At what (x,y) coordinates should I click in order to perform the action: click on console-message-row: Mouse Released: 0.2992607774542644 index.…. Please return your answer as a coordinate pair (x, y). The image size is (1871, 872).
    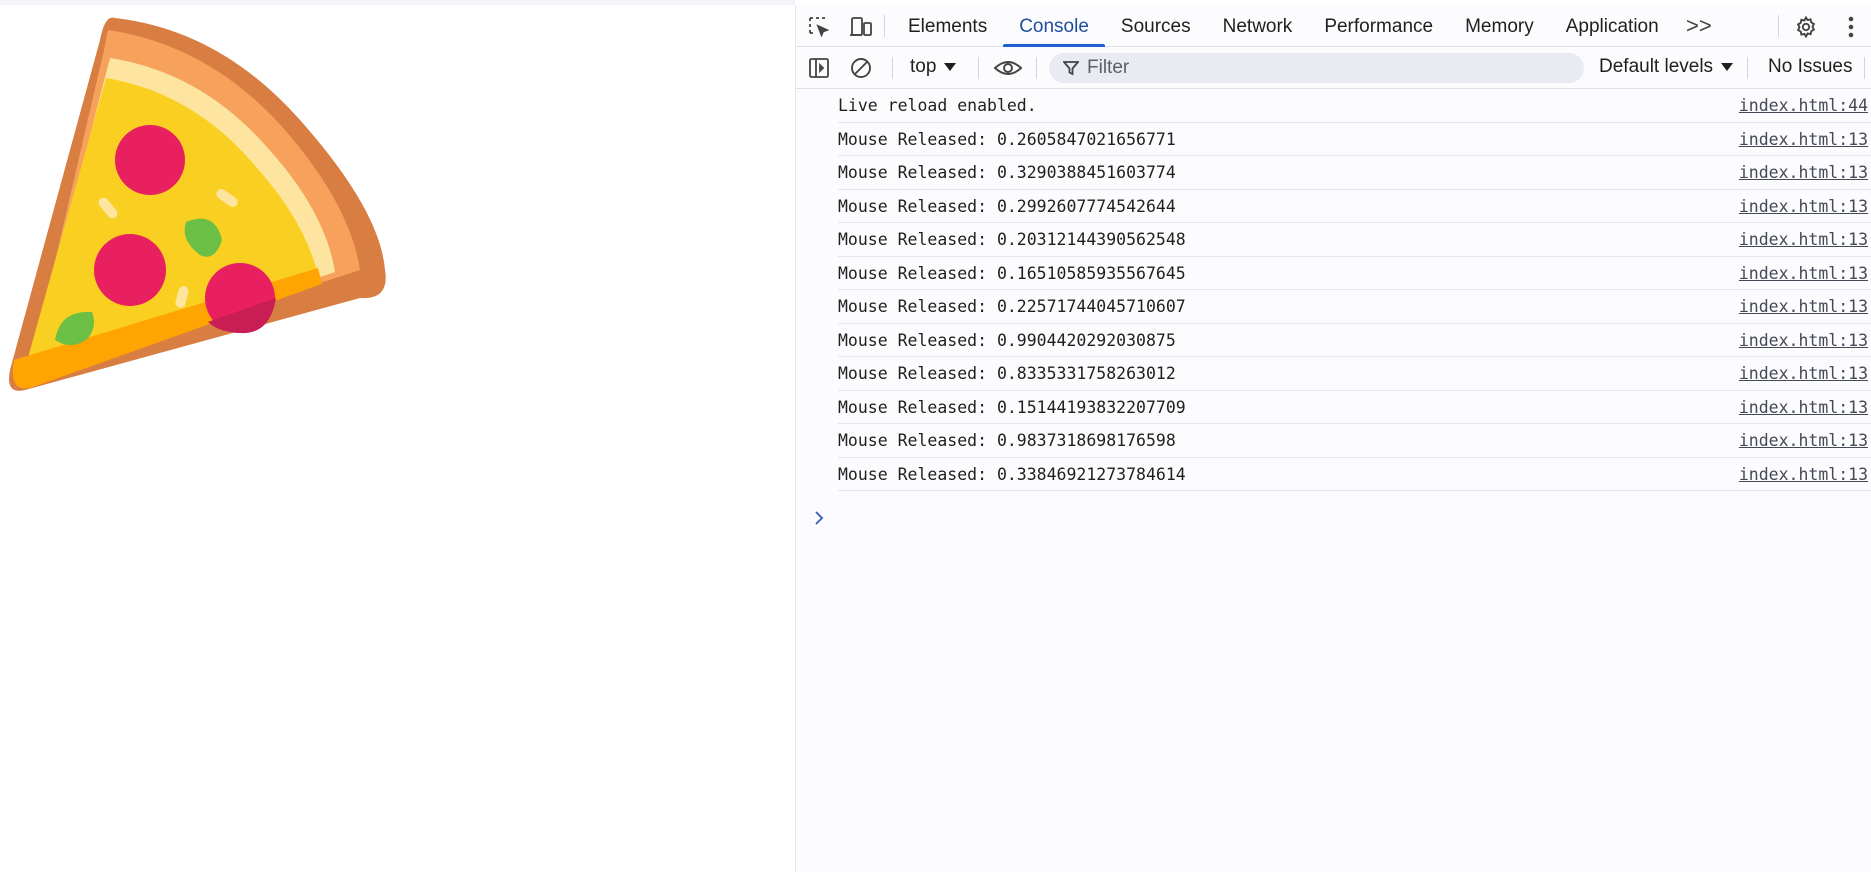
    Looking at the image, I should click on (1354, 206).